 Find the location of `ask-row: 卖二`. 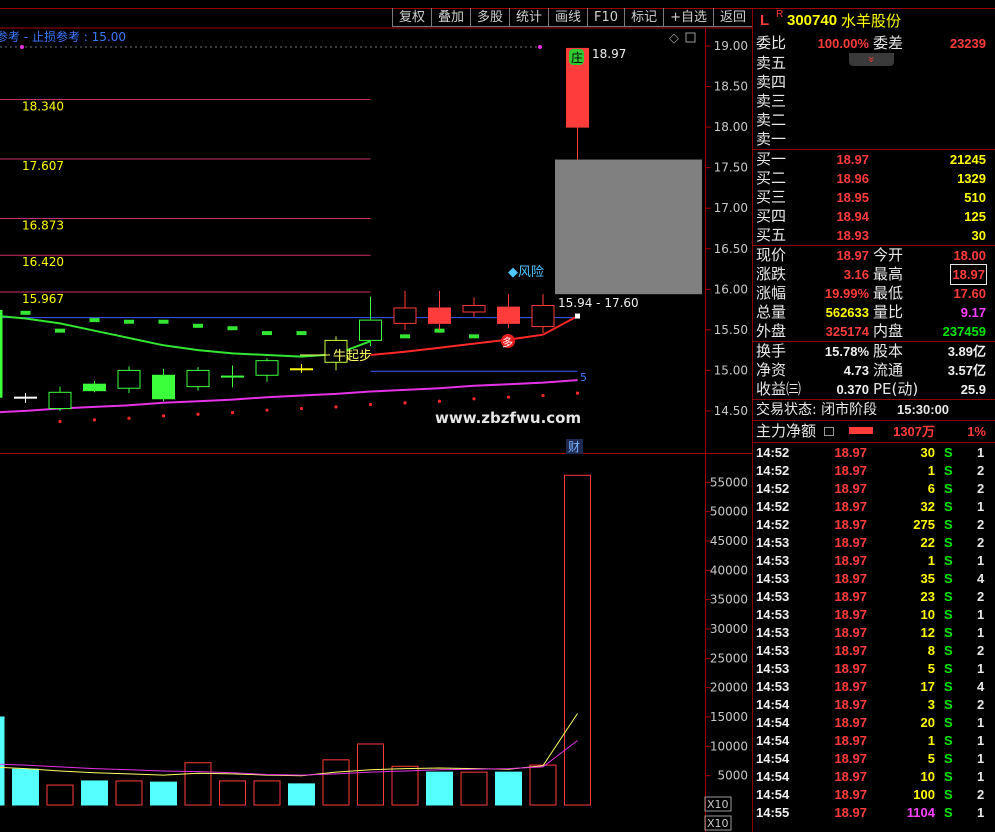

ask-row: 卖二 is located at coordinates (874, 120).